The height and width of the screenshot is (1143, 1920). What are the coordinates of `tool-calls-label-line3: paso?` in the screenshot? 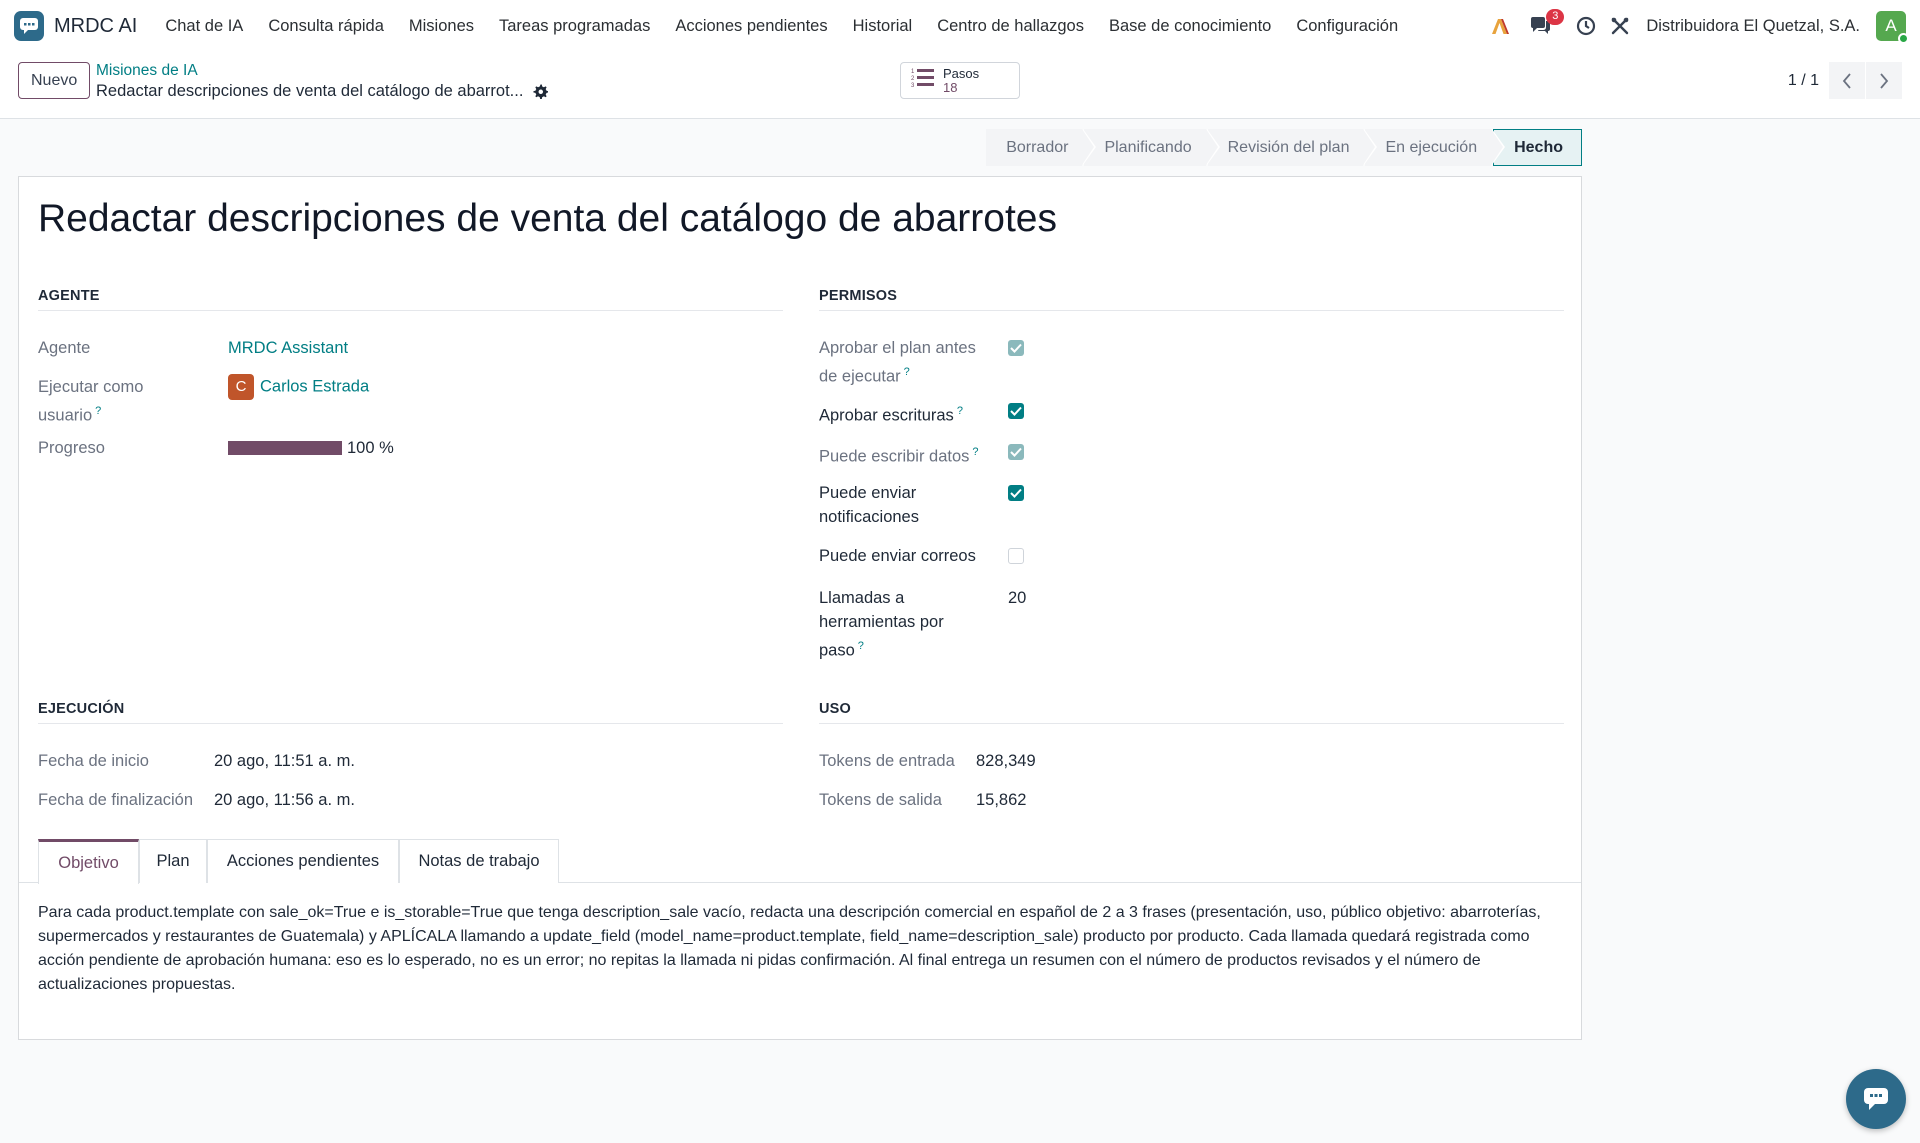 It's located at (841, 648).